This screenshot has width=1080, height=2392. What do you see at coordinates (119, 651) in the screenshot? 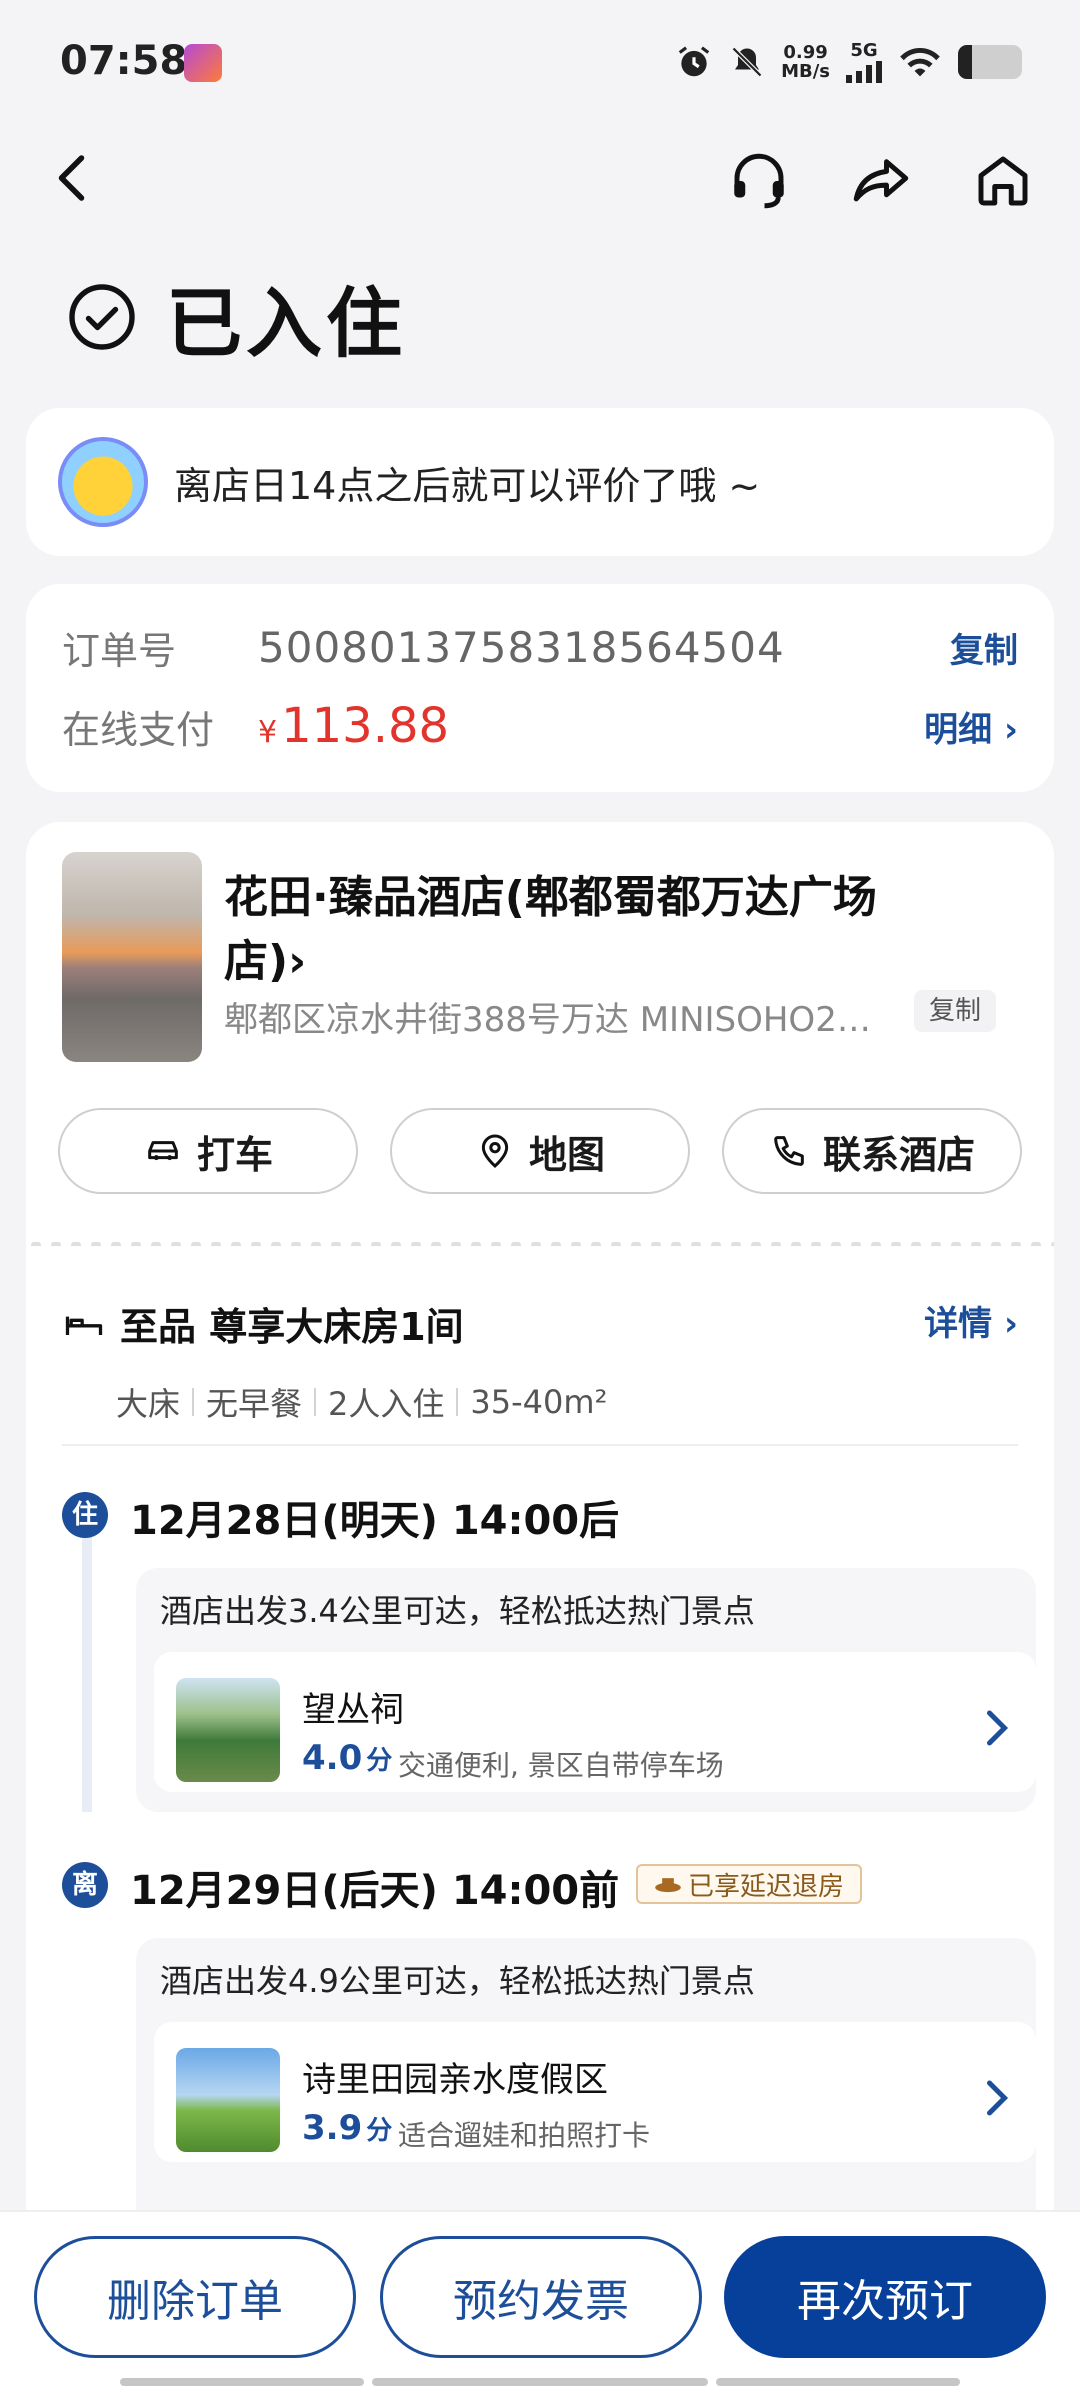
I see `order-number-label: 订单号` at bounding box center [119, 651].